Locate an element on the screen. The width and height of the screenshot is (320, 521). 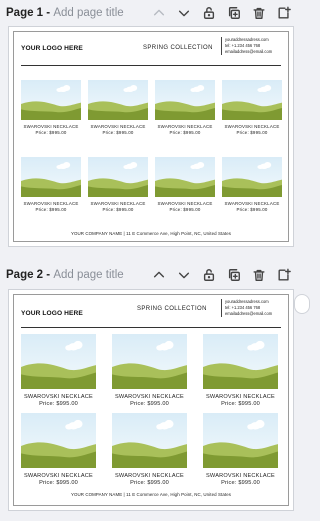
page-title: Page 1 - Add page title is located at coordinates (65, 13).